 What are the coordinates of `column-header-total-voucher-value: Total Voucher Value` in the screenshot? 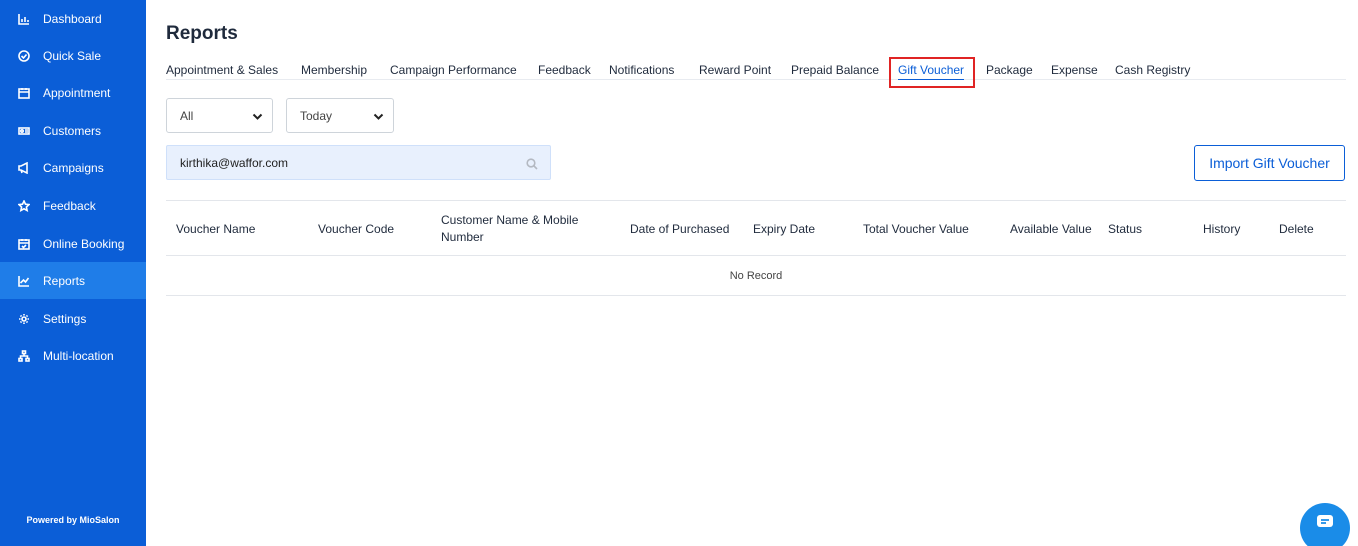 It's located at (916, 229).